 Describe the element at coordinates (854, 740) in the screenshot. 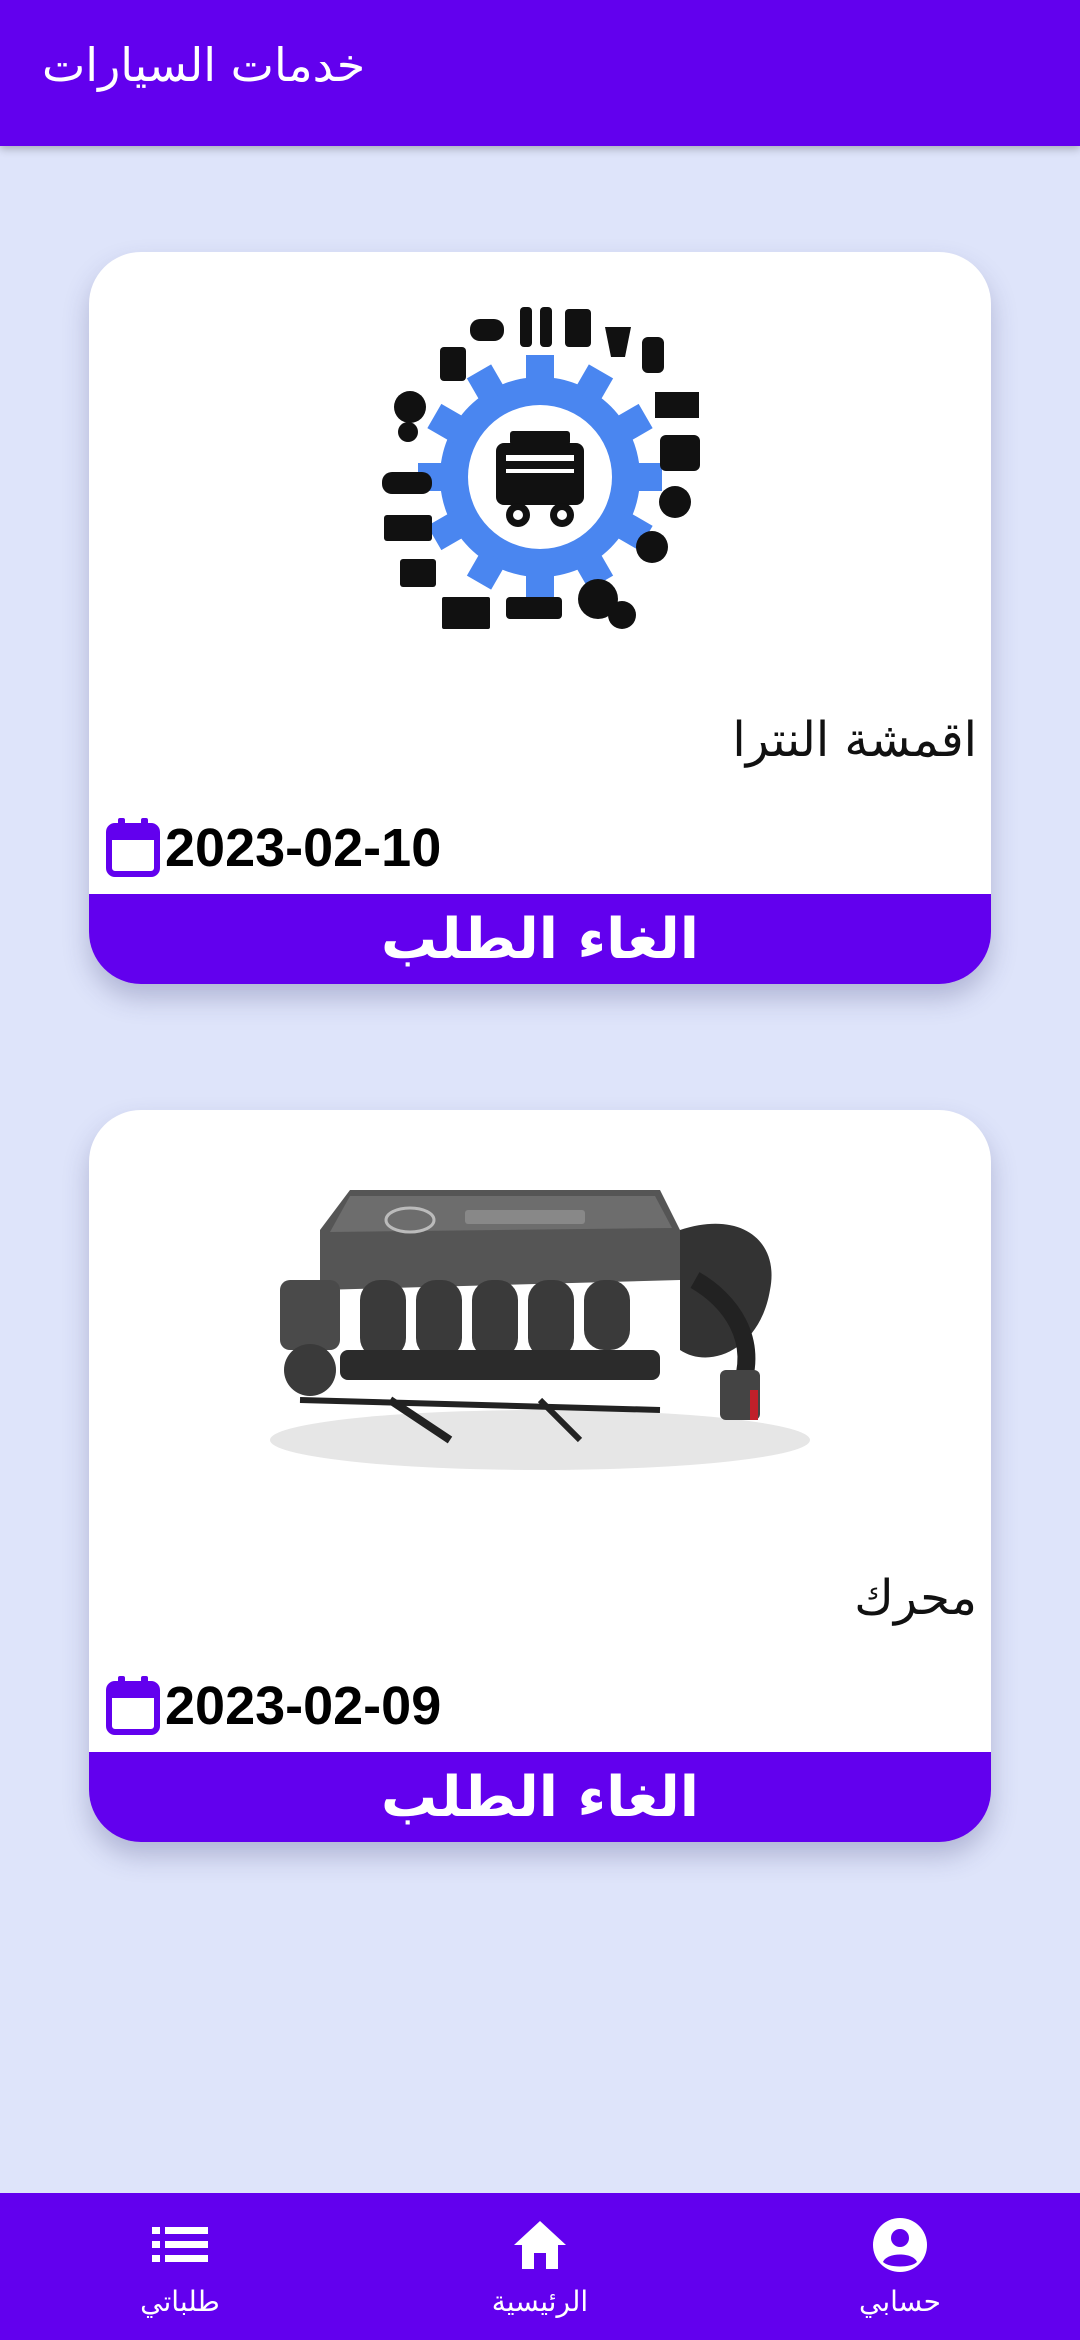

I see `order-title: اقمشة النترا` at that location.